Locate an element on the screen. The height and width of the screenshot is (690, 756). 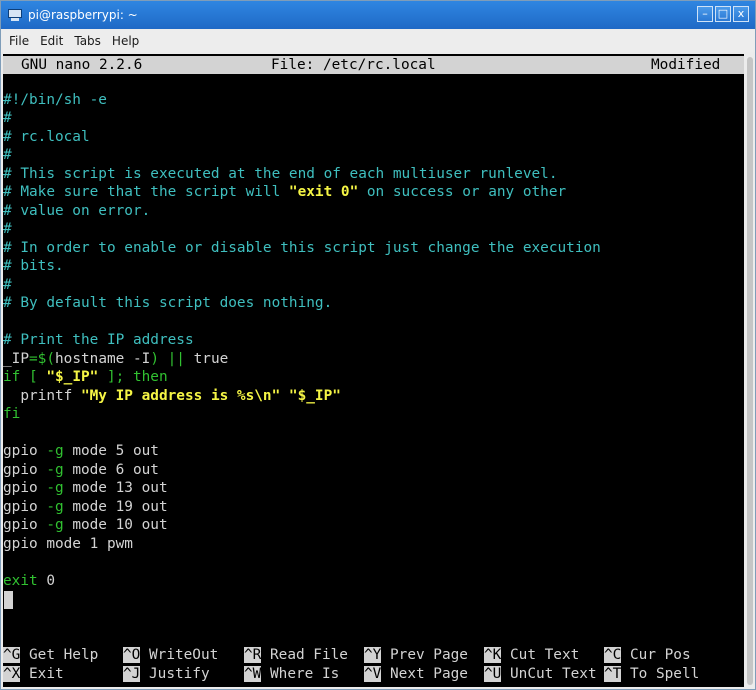
code-string: "exit 0" is located at coordinates (323, 192).